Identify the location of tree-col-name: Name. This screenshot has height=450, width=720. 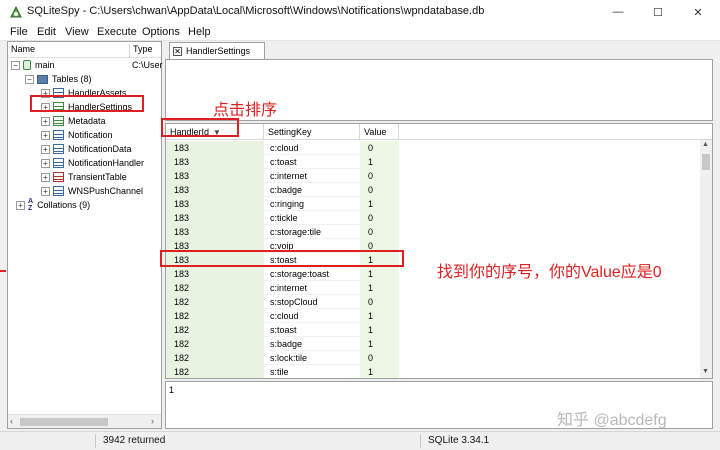
(23, 49).